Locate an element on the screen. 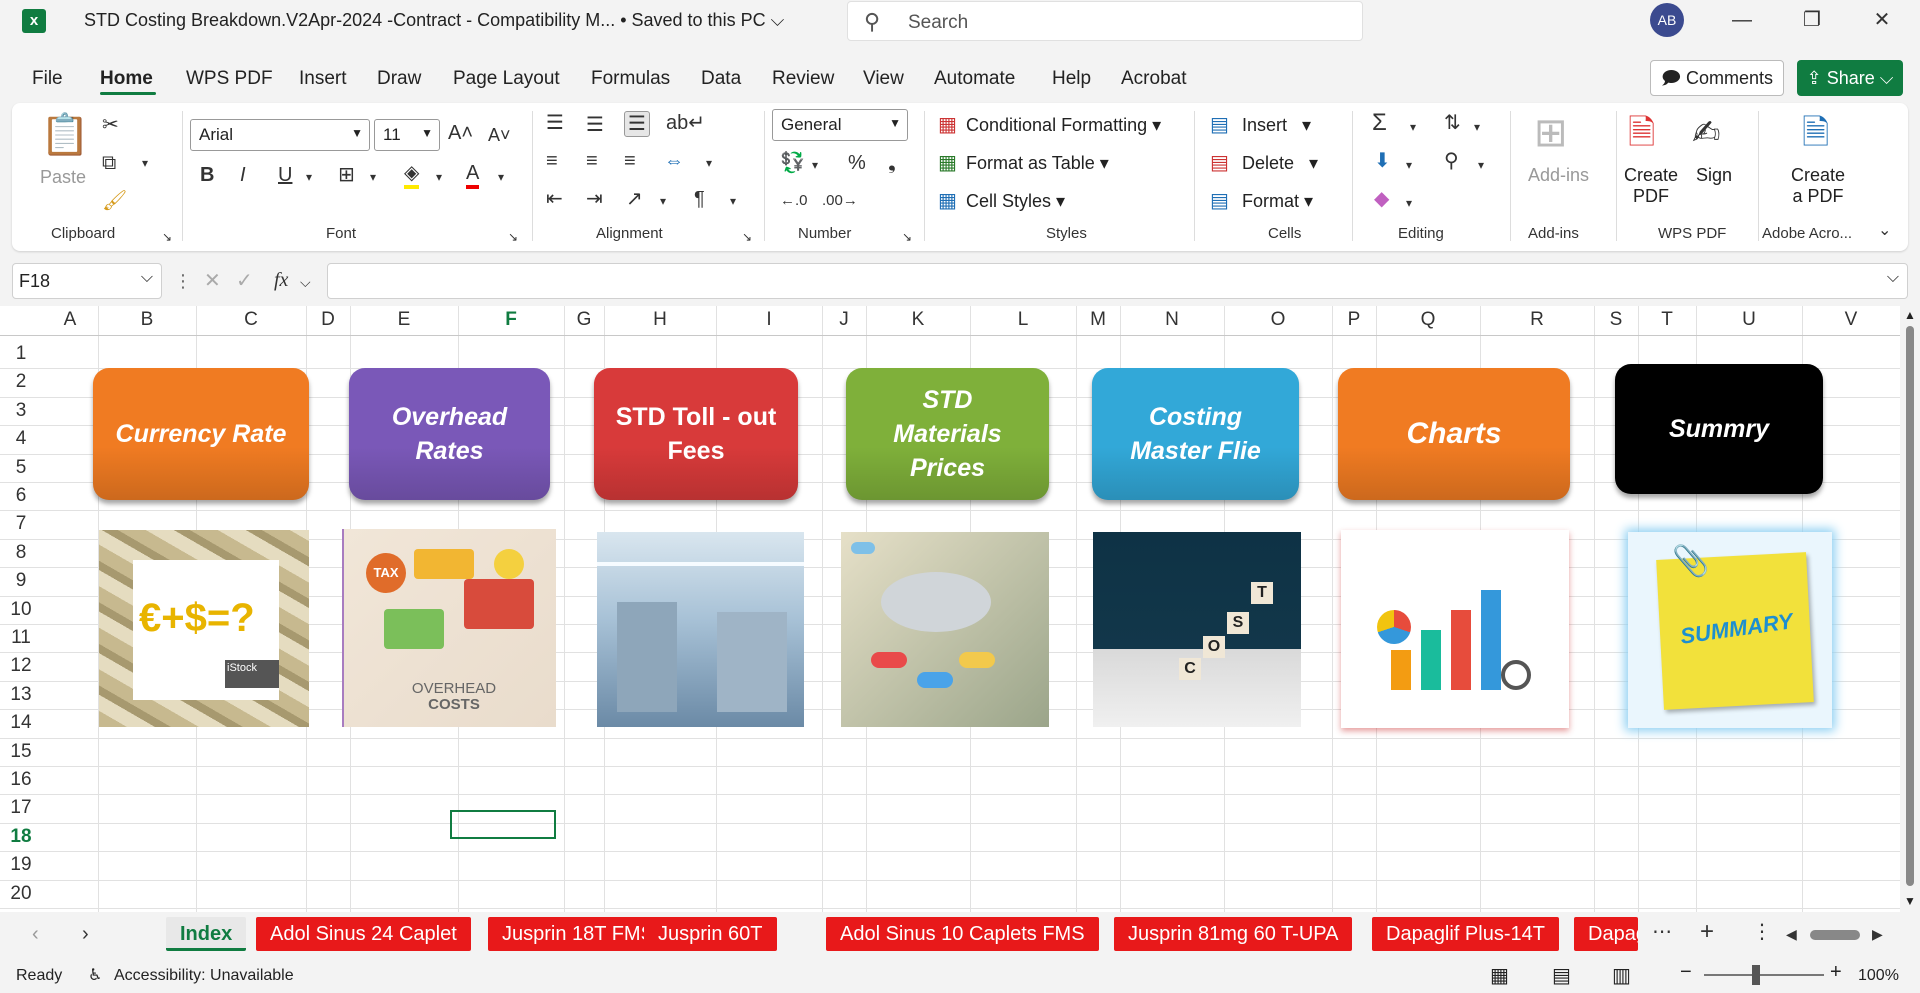  row-header: 8 is located at coordinates (21, 553).